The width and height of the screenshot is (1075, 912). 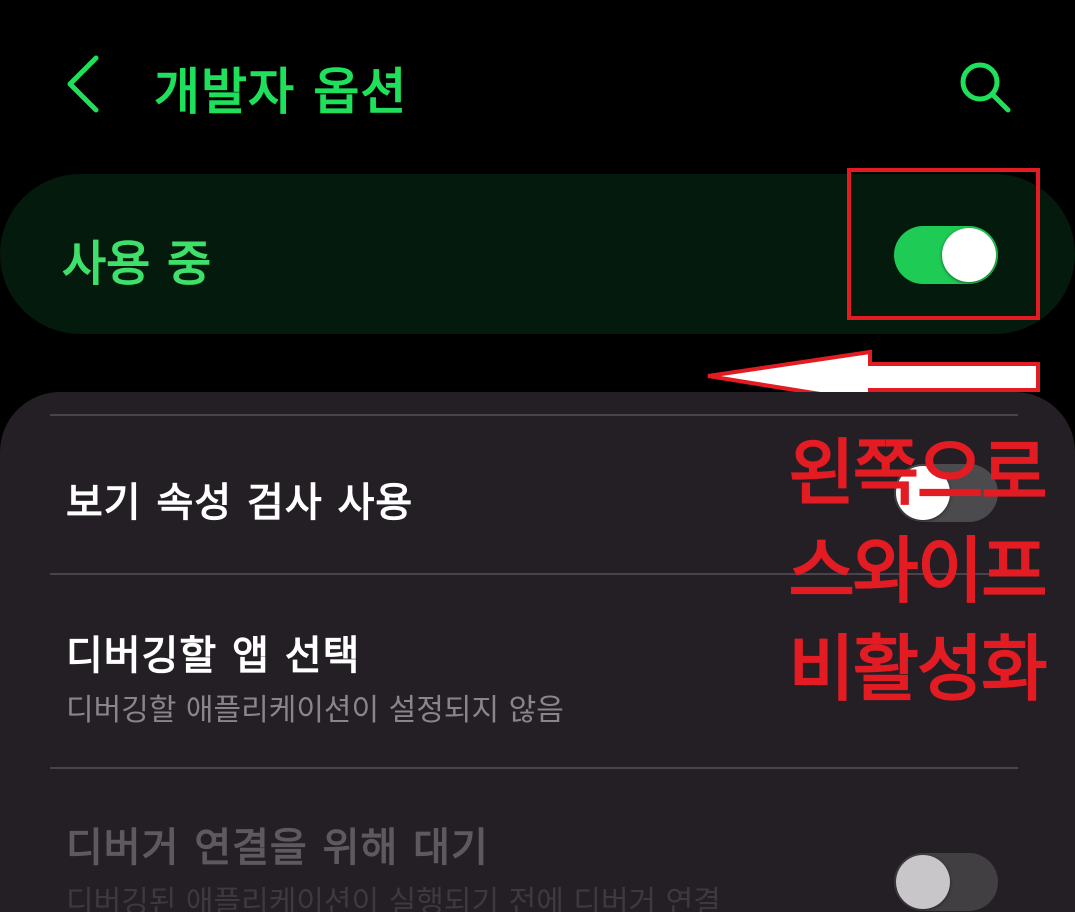 I want to click on annotation-line: 비활성화, so click(x=918, y=669).